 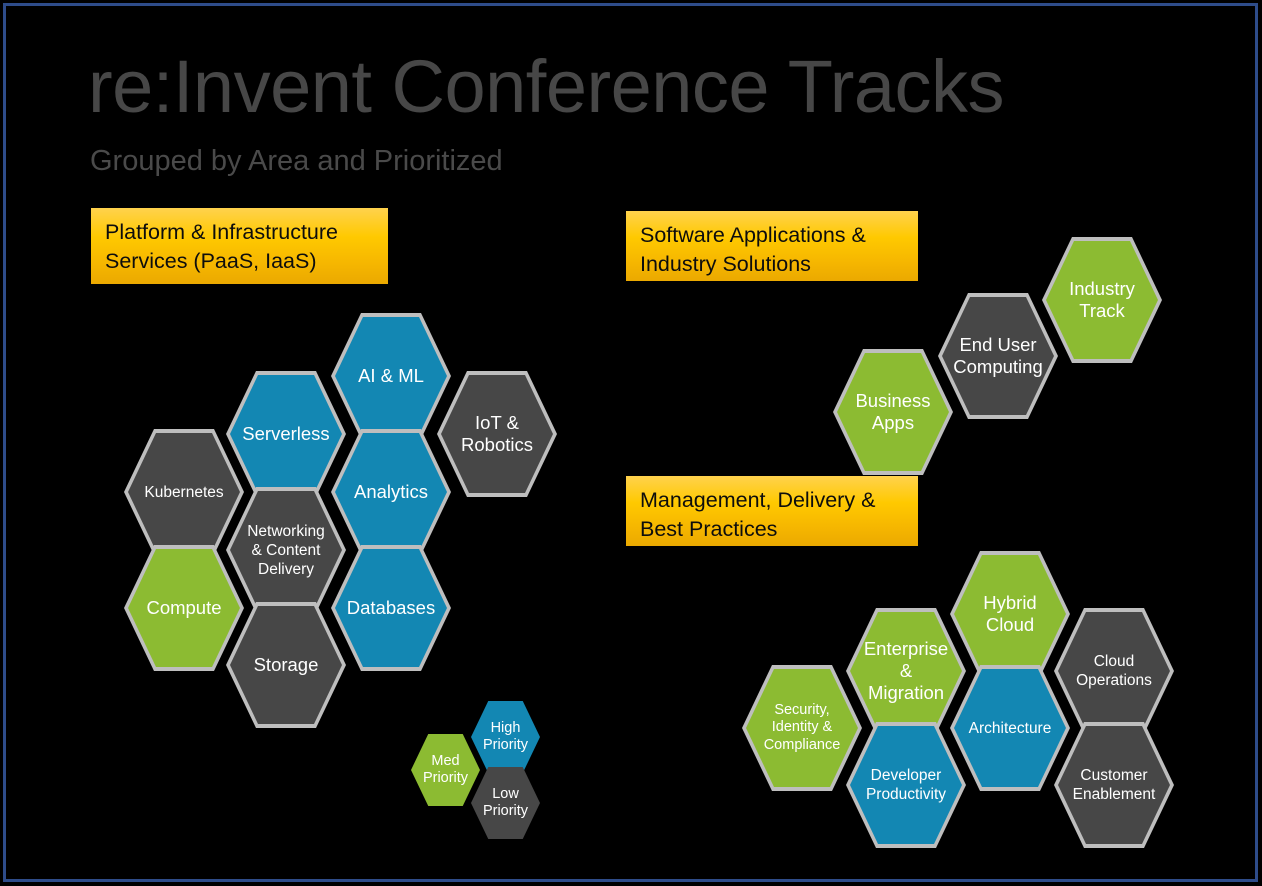 I want to click on hex-label: Analytics, so click(x=391, y=491).